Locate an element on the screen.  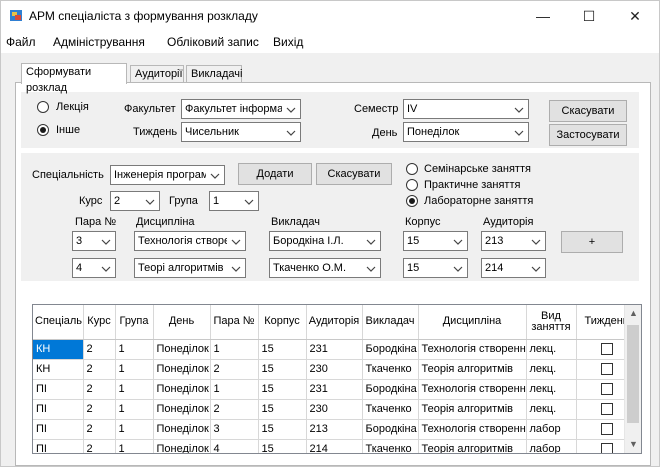
tab-rooms: Аудиторії is located at coordinates (157, 74).